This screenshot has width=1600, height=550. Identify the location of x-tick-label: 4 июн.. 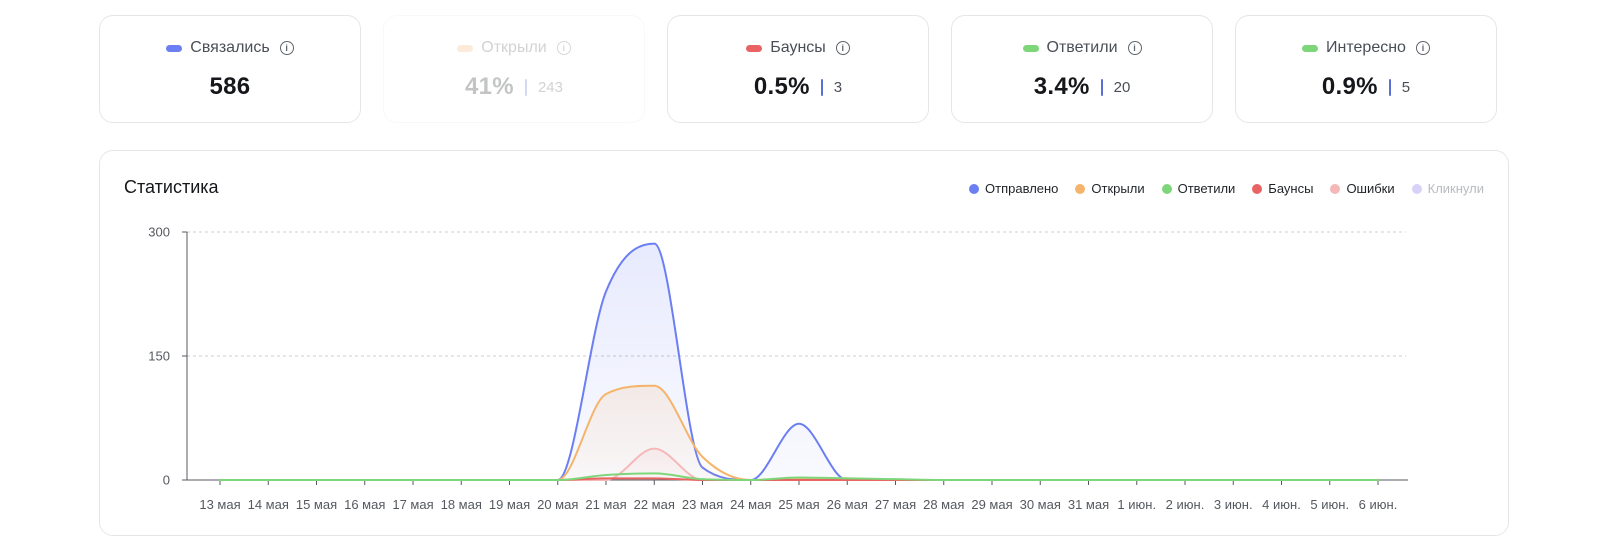
(1281, 504).